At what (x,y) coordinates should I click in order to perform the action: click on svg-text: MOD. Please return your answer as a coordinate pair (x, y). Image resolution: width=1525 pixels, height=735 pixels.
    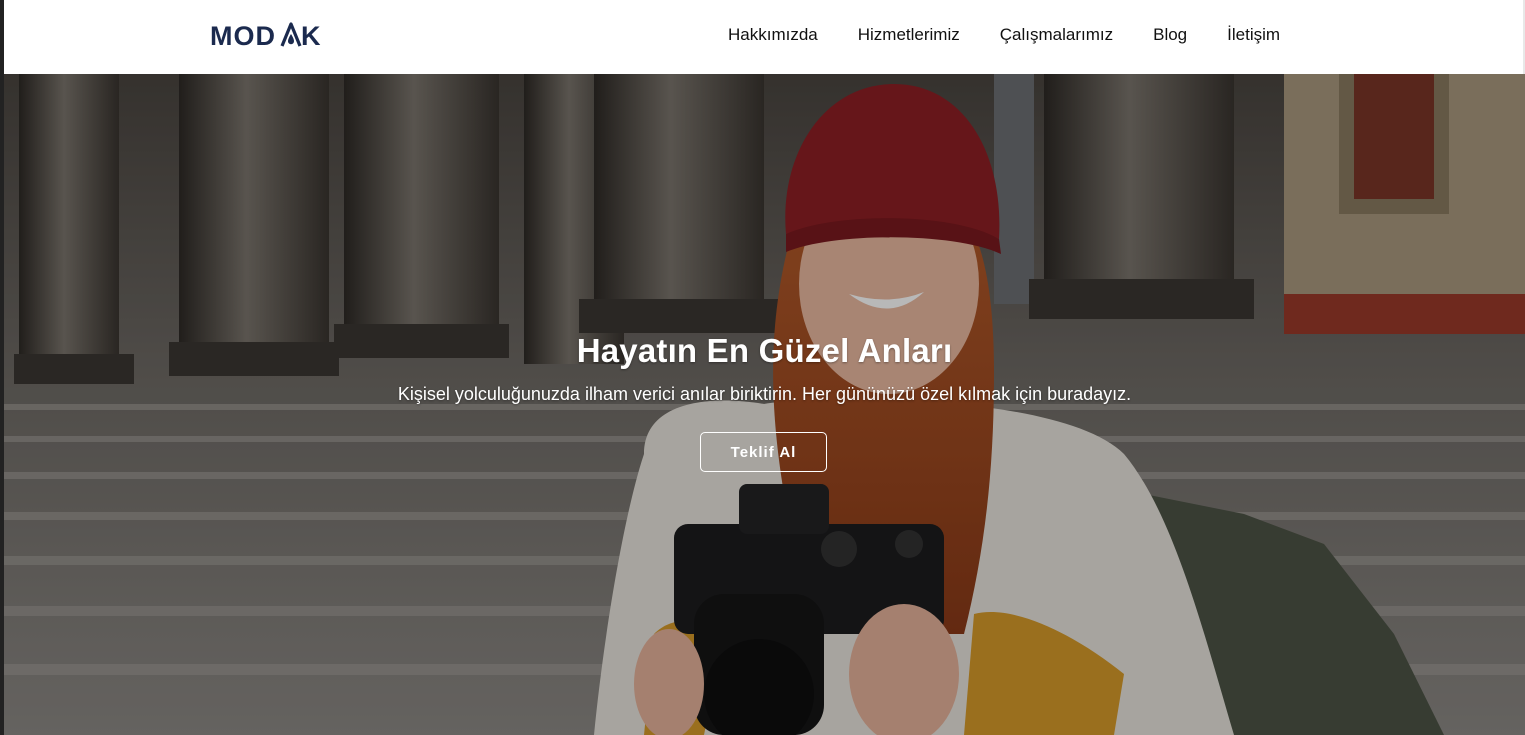
    Looking at the image, I should click on (243, 35).